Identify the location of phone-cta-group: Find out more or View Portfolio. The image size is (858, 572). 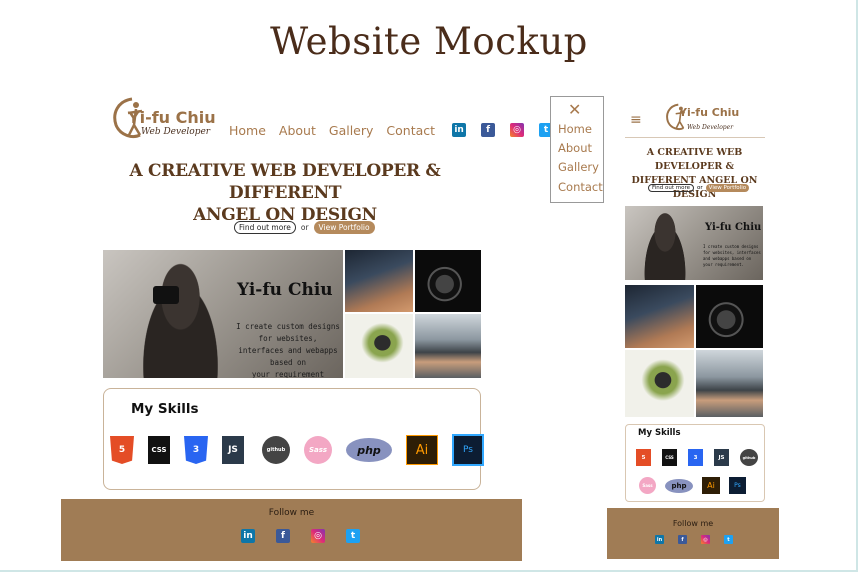
(699, 188).